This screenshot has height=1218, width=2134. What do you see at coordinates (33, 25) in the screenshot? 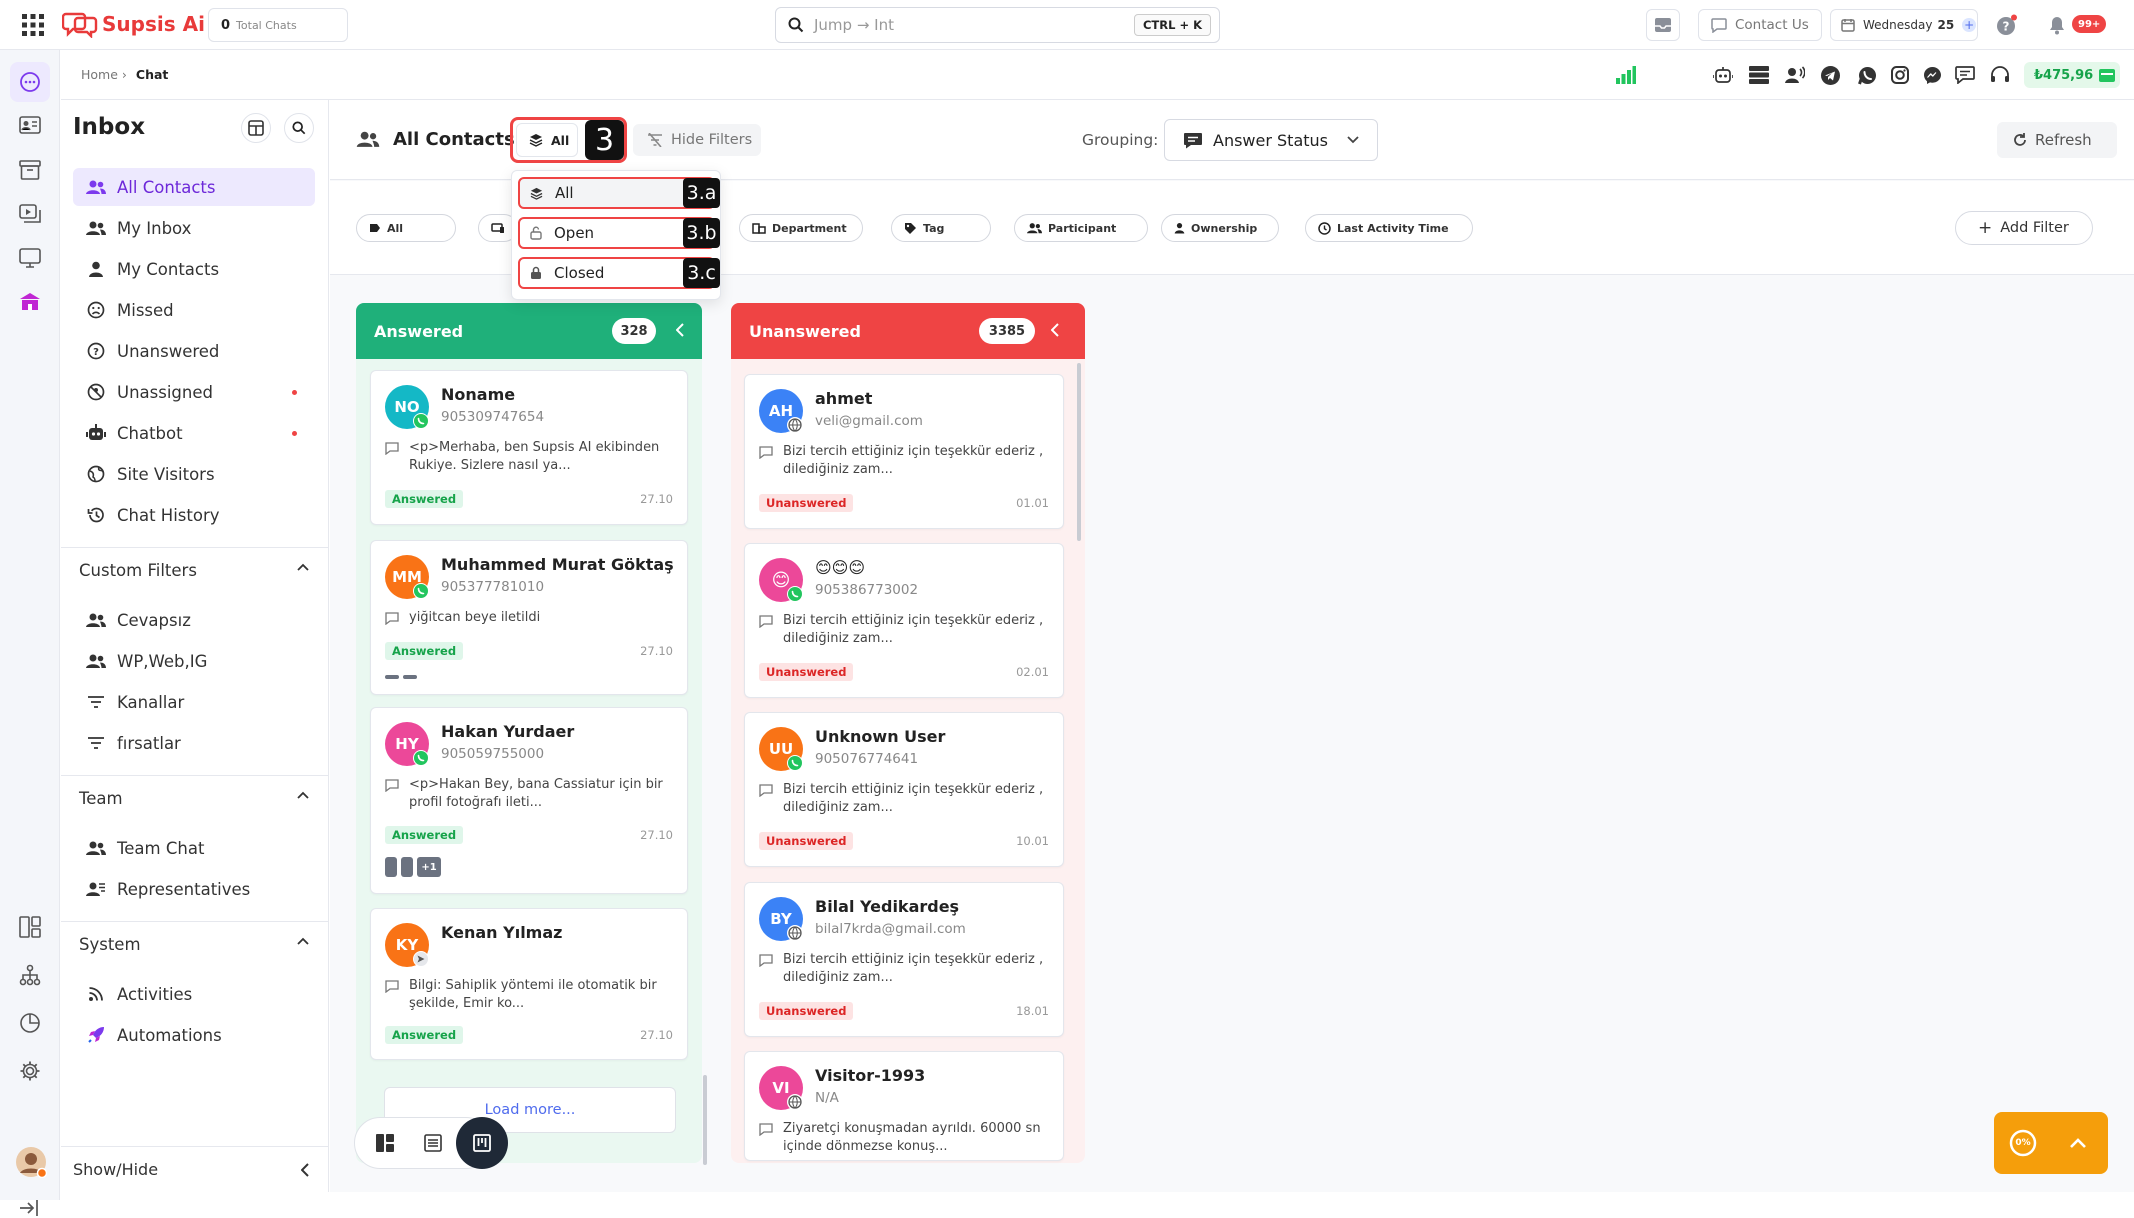
I see `app-grid-icon` at bounding box center [33, 25].